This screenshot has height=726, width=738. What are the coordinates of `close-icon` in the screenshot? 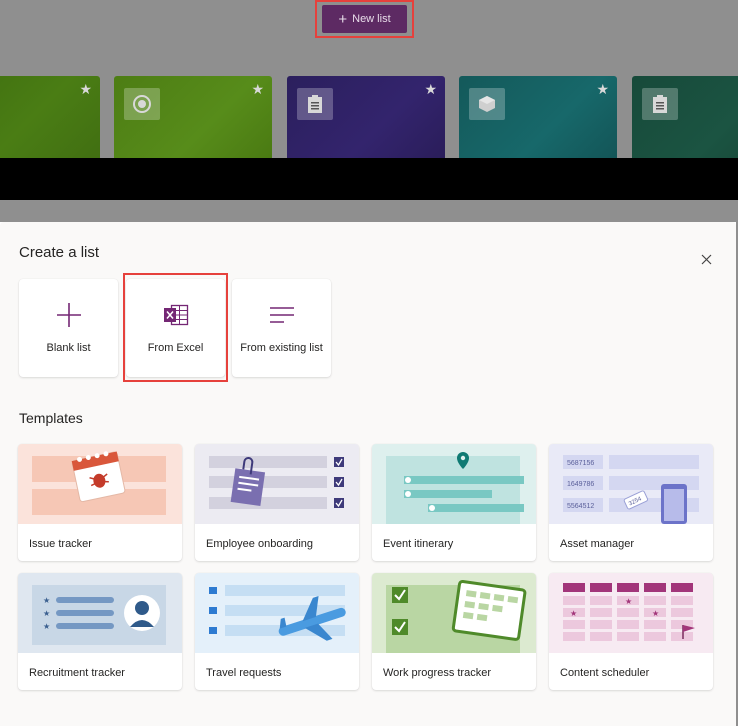 It's located at (706, 259).